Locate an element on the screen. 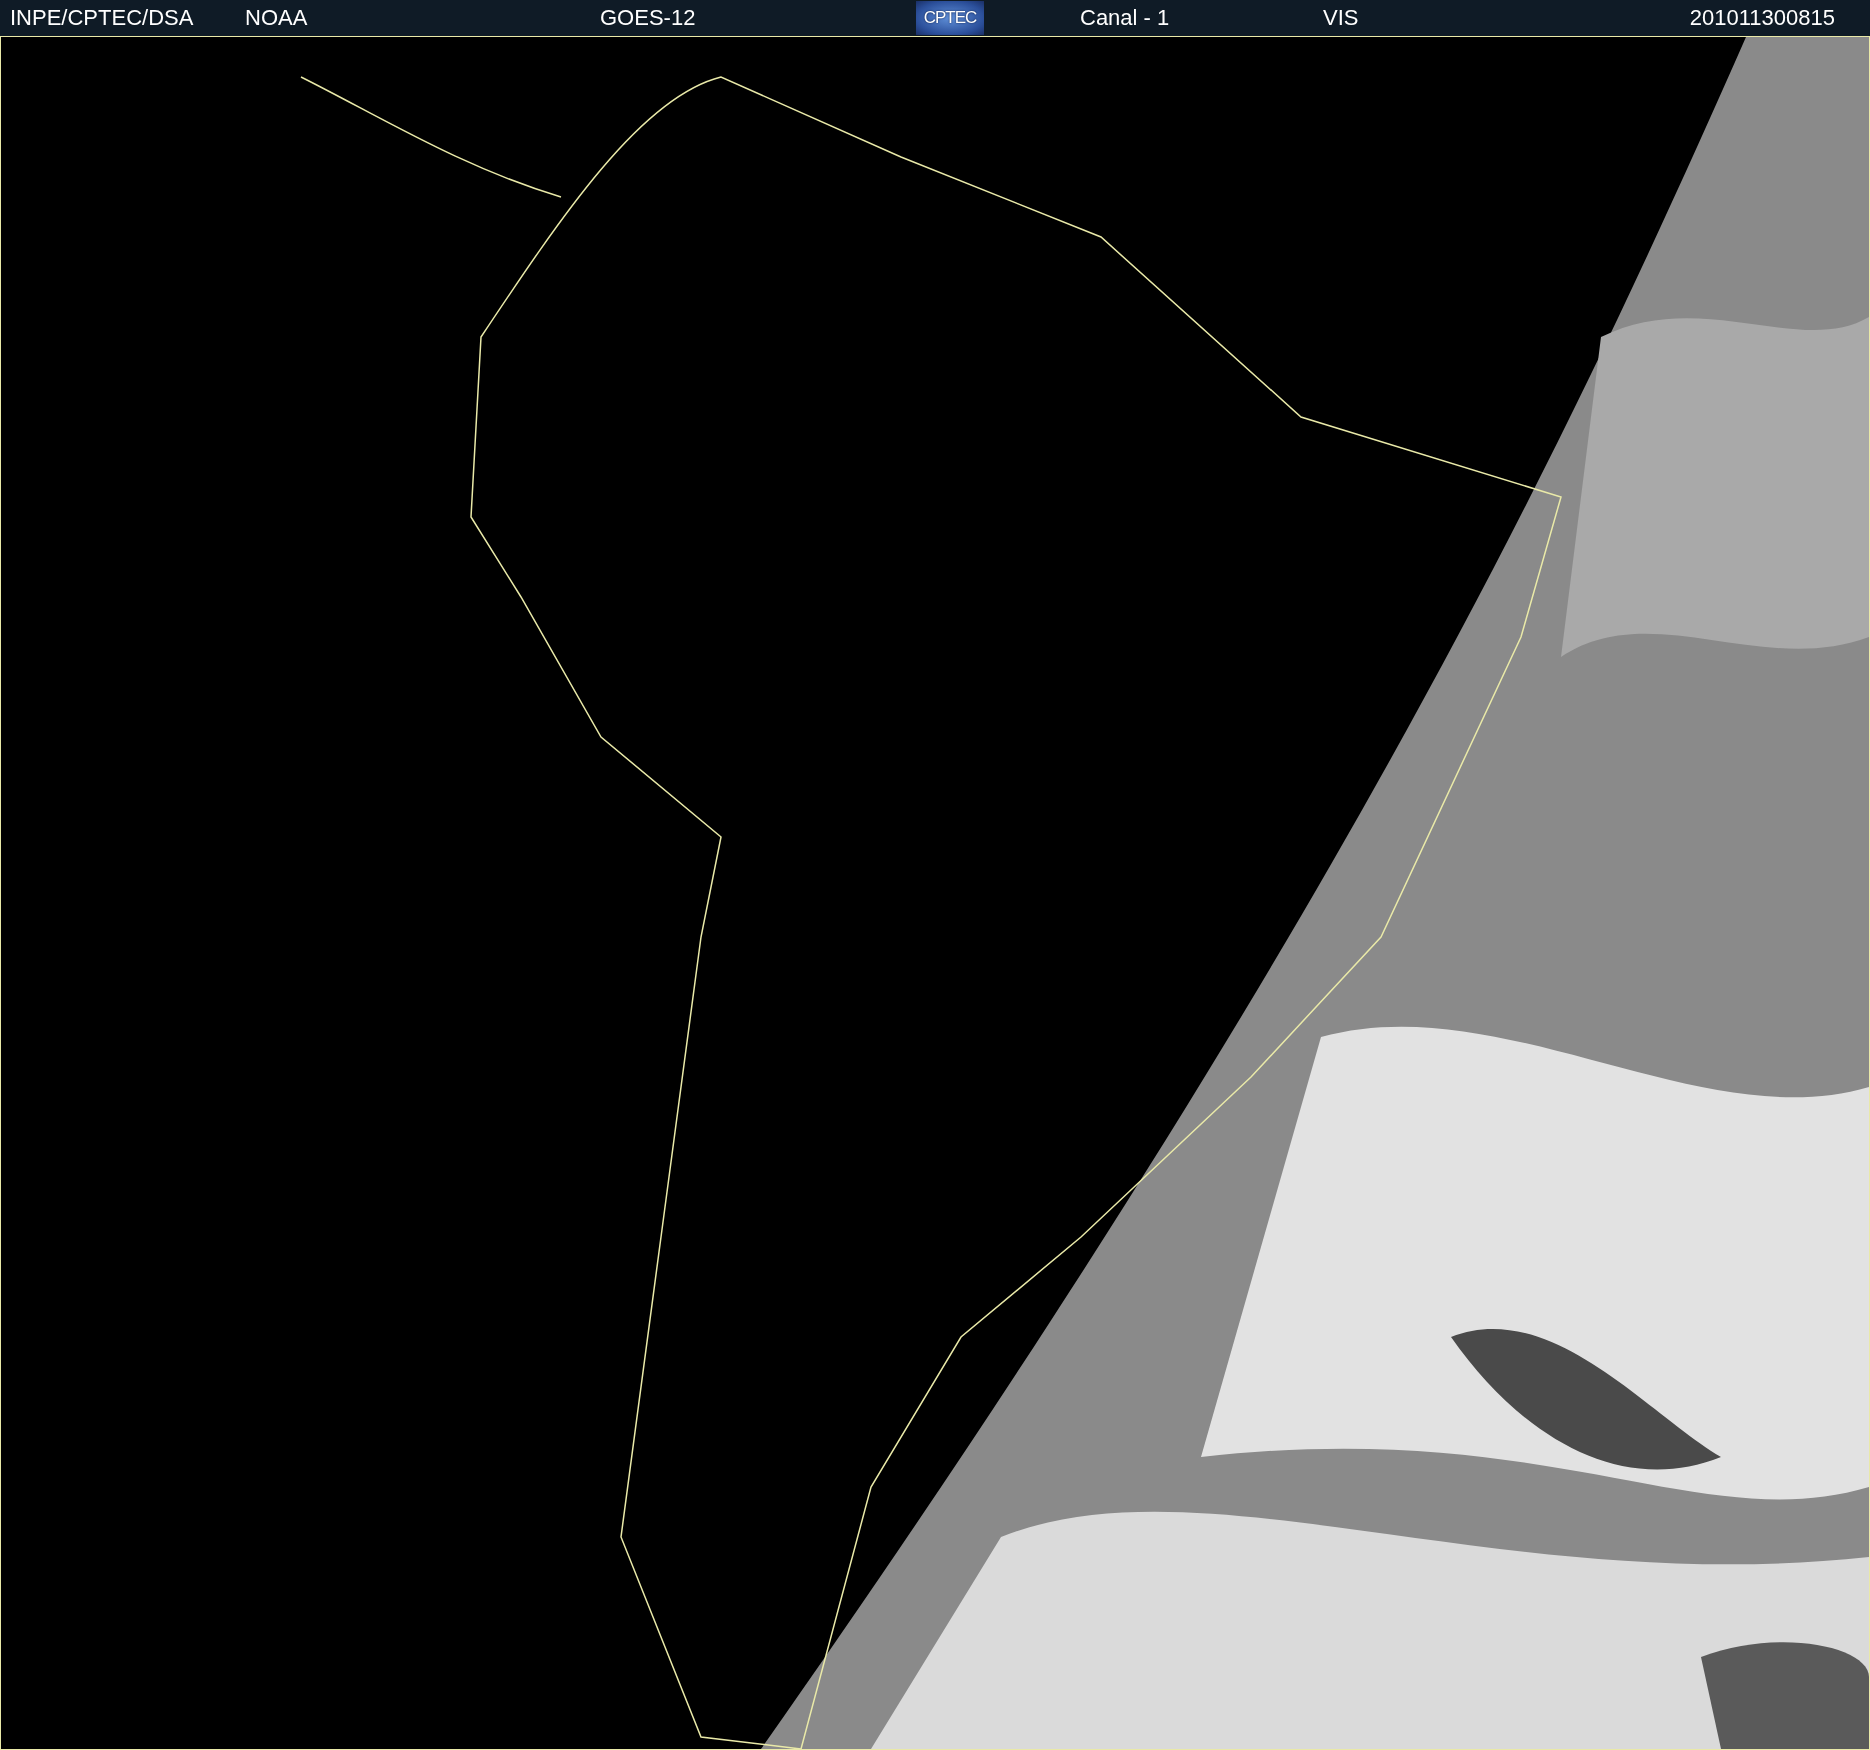 The image size is (1870, 1750). channel-label: Canal - 1 is located at coordinates (1125, 18).